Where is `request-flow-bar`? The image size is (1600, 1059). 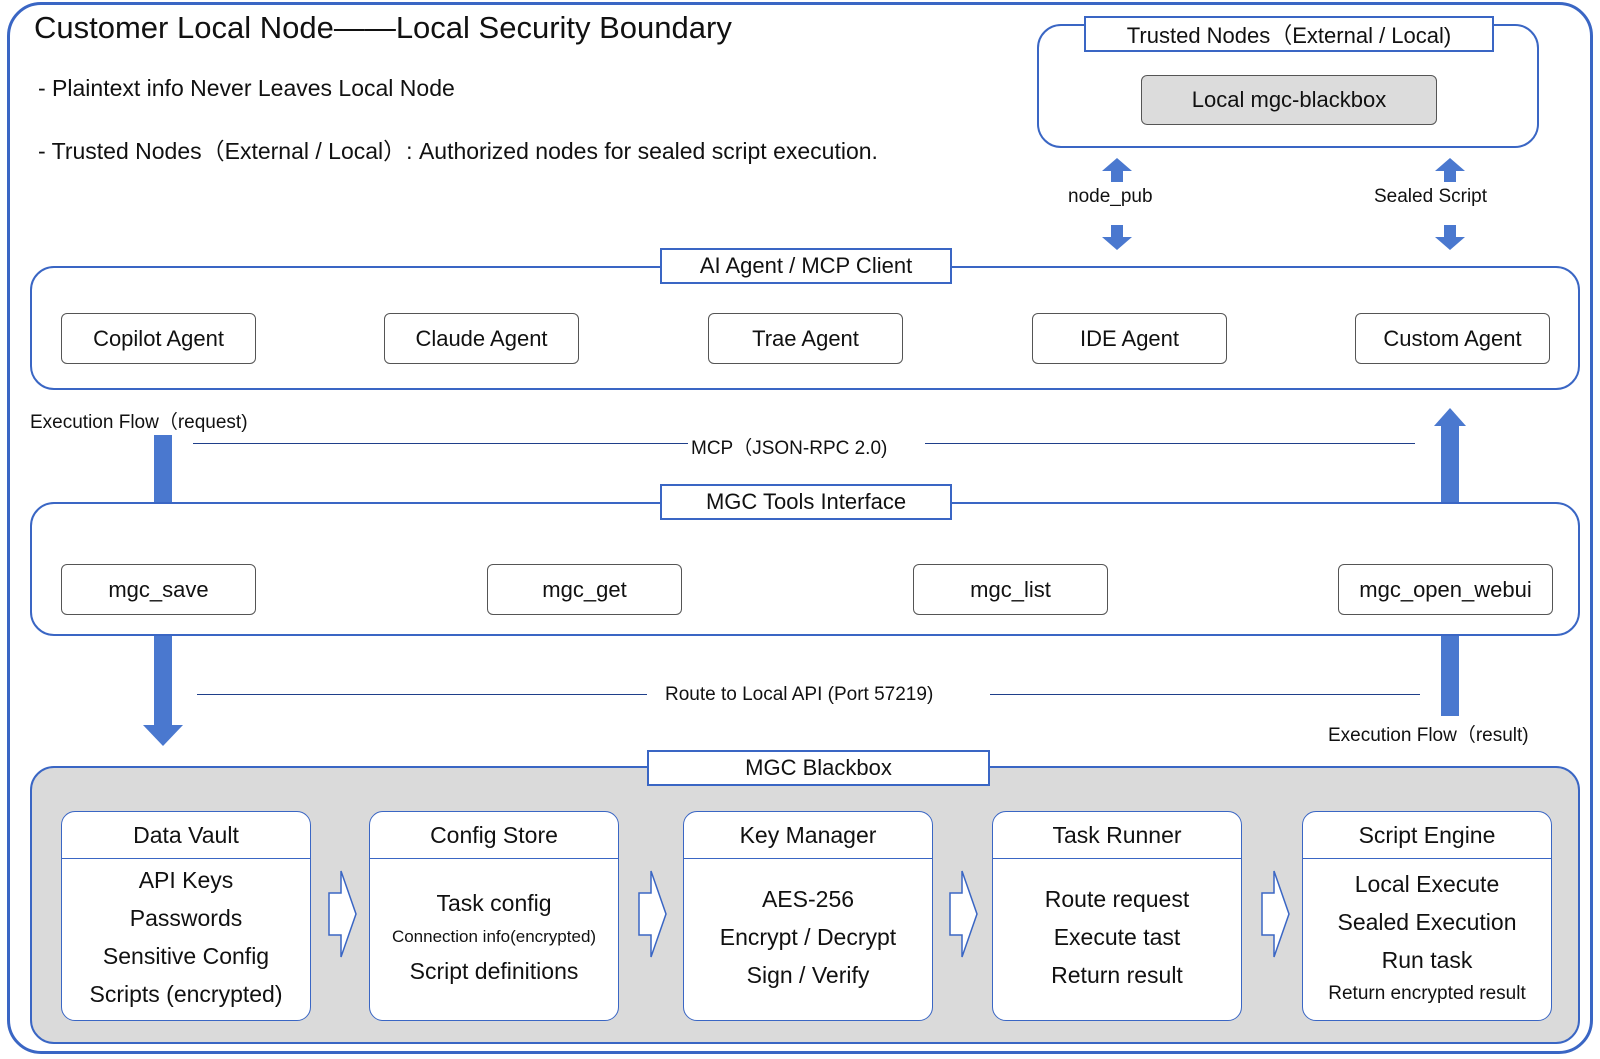 request-flow-bar is located at coordinates (163, 468).